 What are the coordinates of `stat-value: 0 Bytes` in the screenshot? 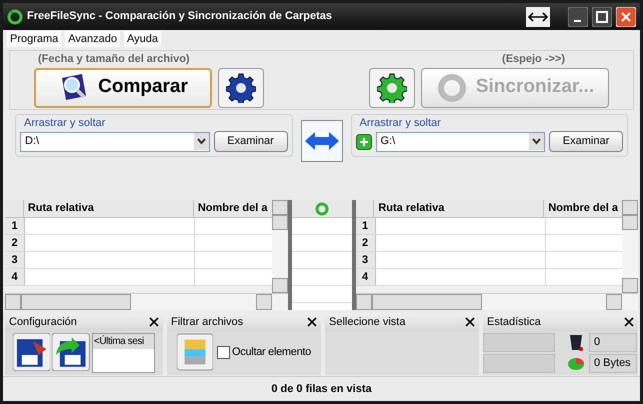 It's located at (613, 363).